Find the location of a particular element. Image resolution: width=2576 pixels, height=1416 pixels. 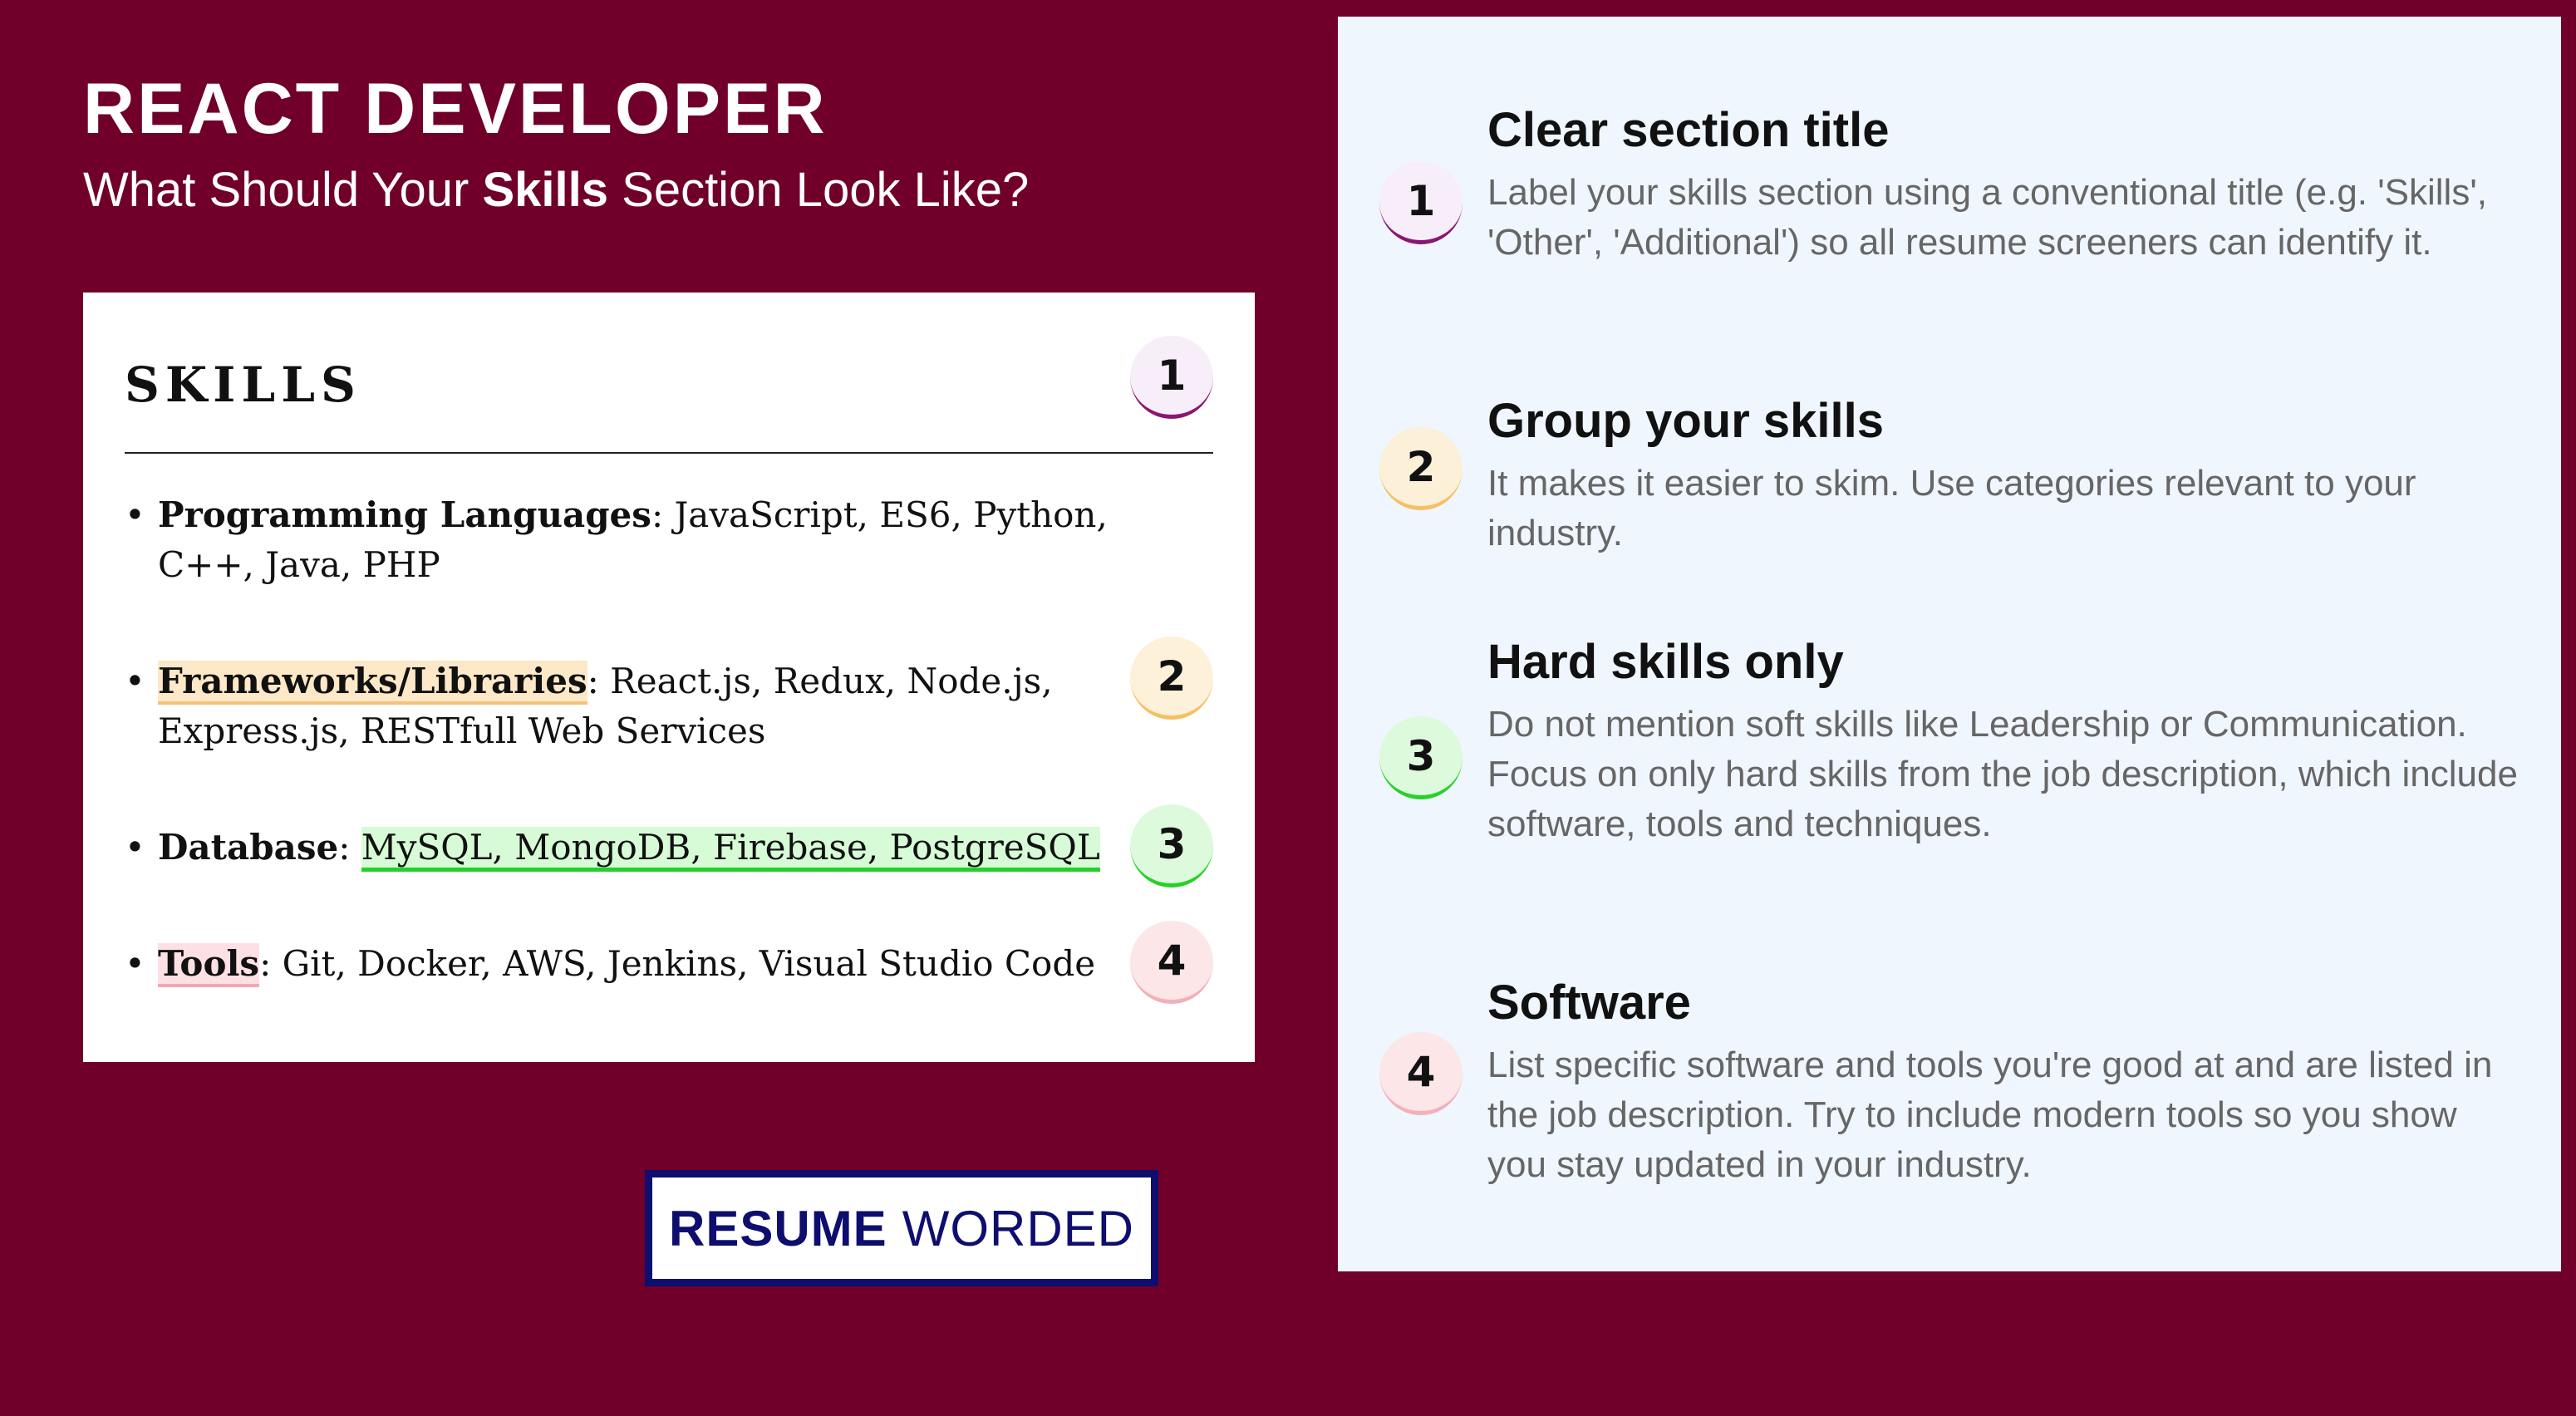

skill-category: Database is located at coordinates (249, 847).